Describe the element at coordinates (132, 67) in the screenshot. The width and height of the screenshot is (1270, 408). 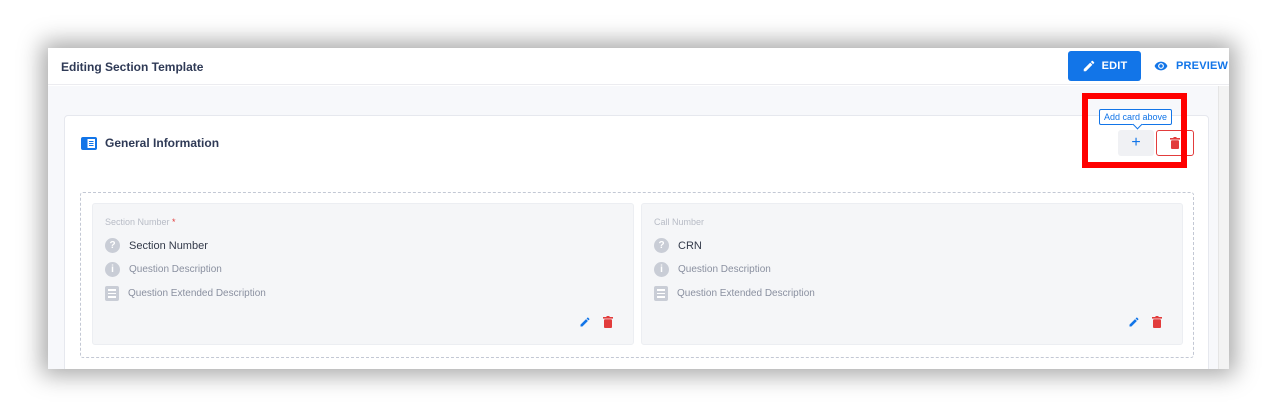
I see `page-title: Editing Section Template` at that location.